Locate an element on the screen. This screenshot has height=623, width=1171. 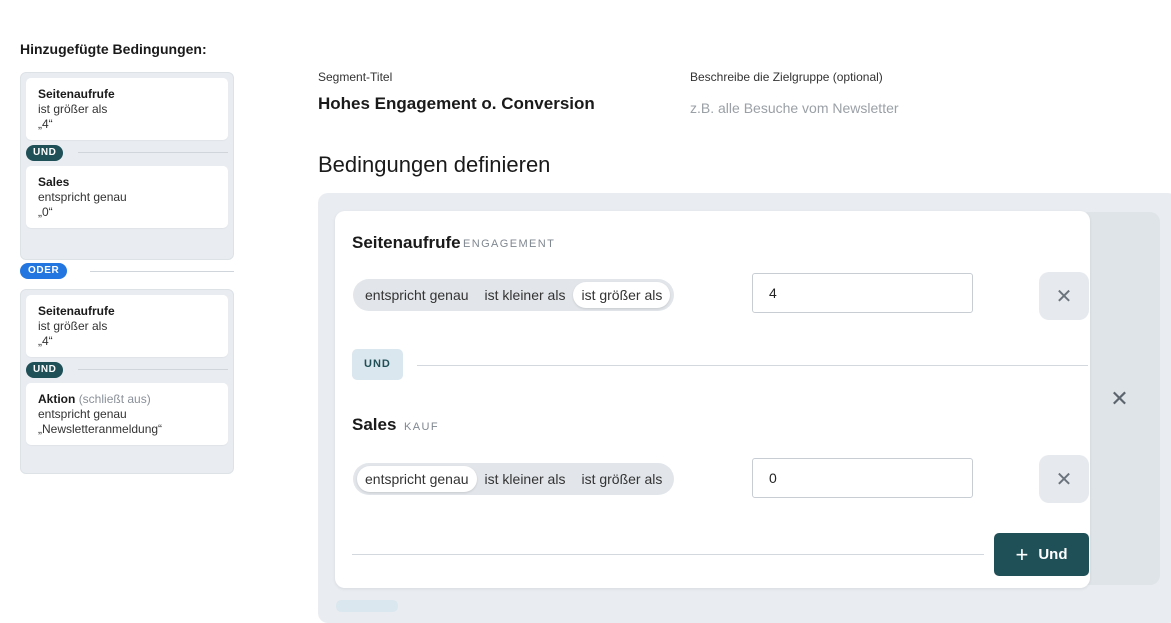
plus-icon: + is located at coordinates (1022, 554).